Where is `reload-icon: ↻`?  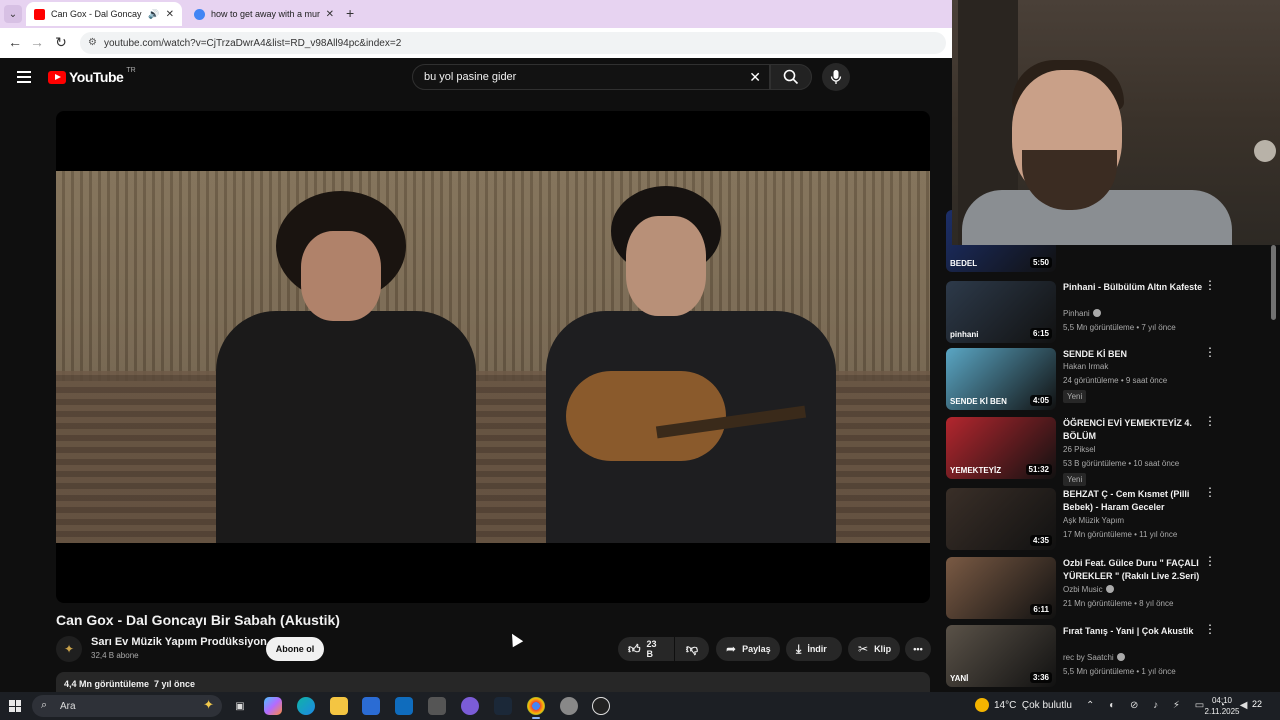 reload-icon: ↻ is located at coordinates (61, 42).